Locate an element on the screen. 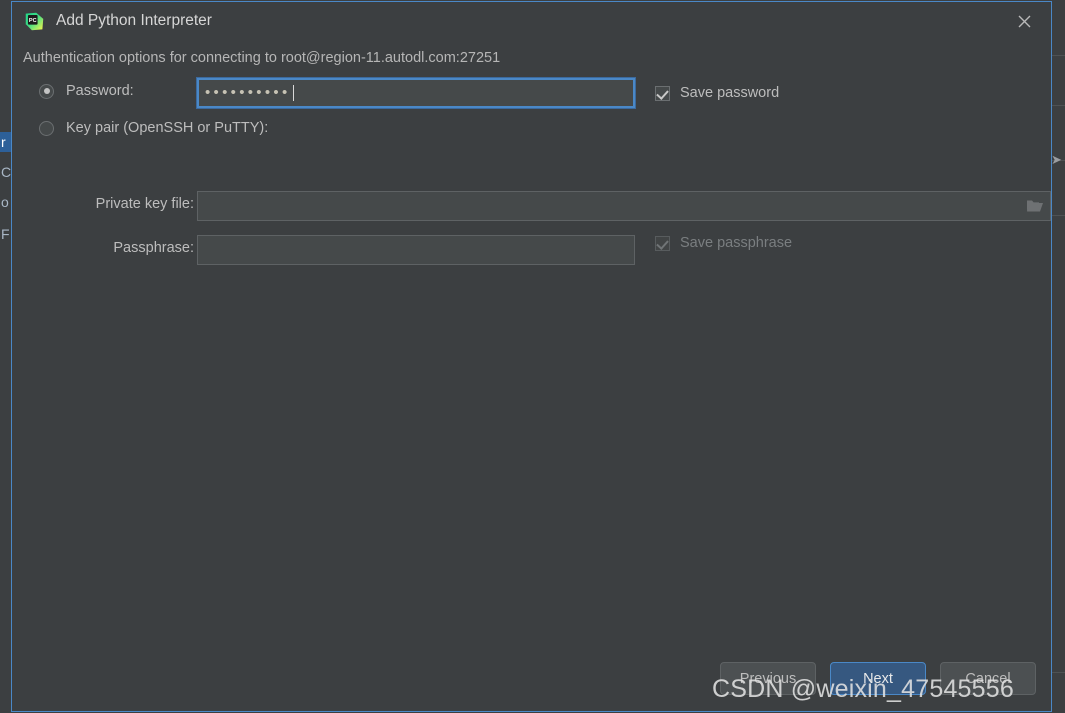  background-list-item-label: o is located at coordinates (5, 202).